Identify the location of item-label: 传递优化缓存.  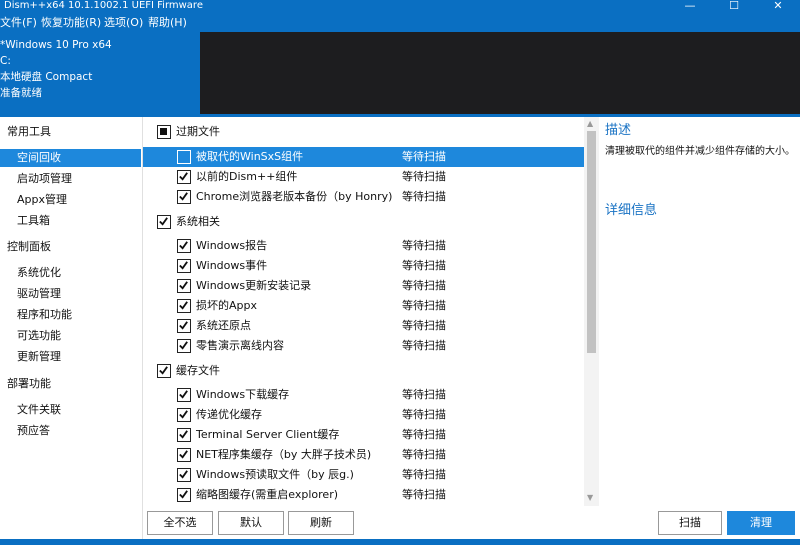
(229, 414).